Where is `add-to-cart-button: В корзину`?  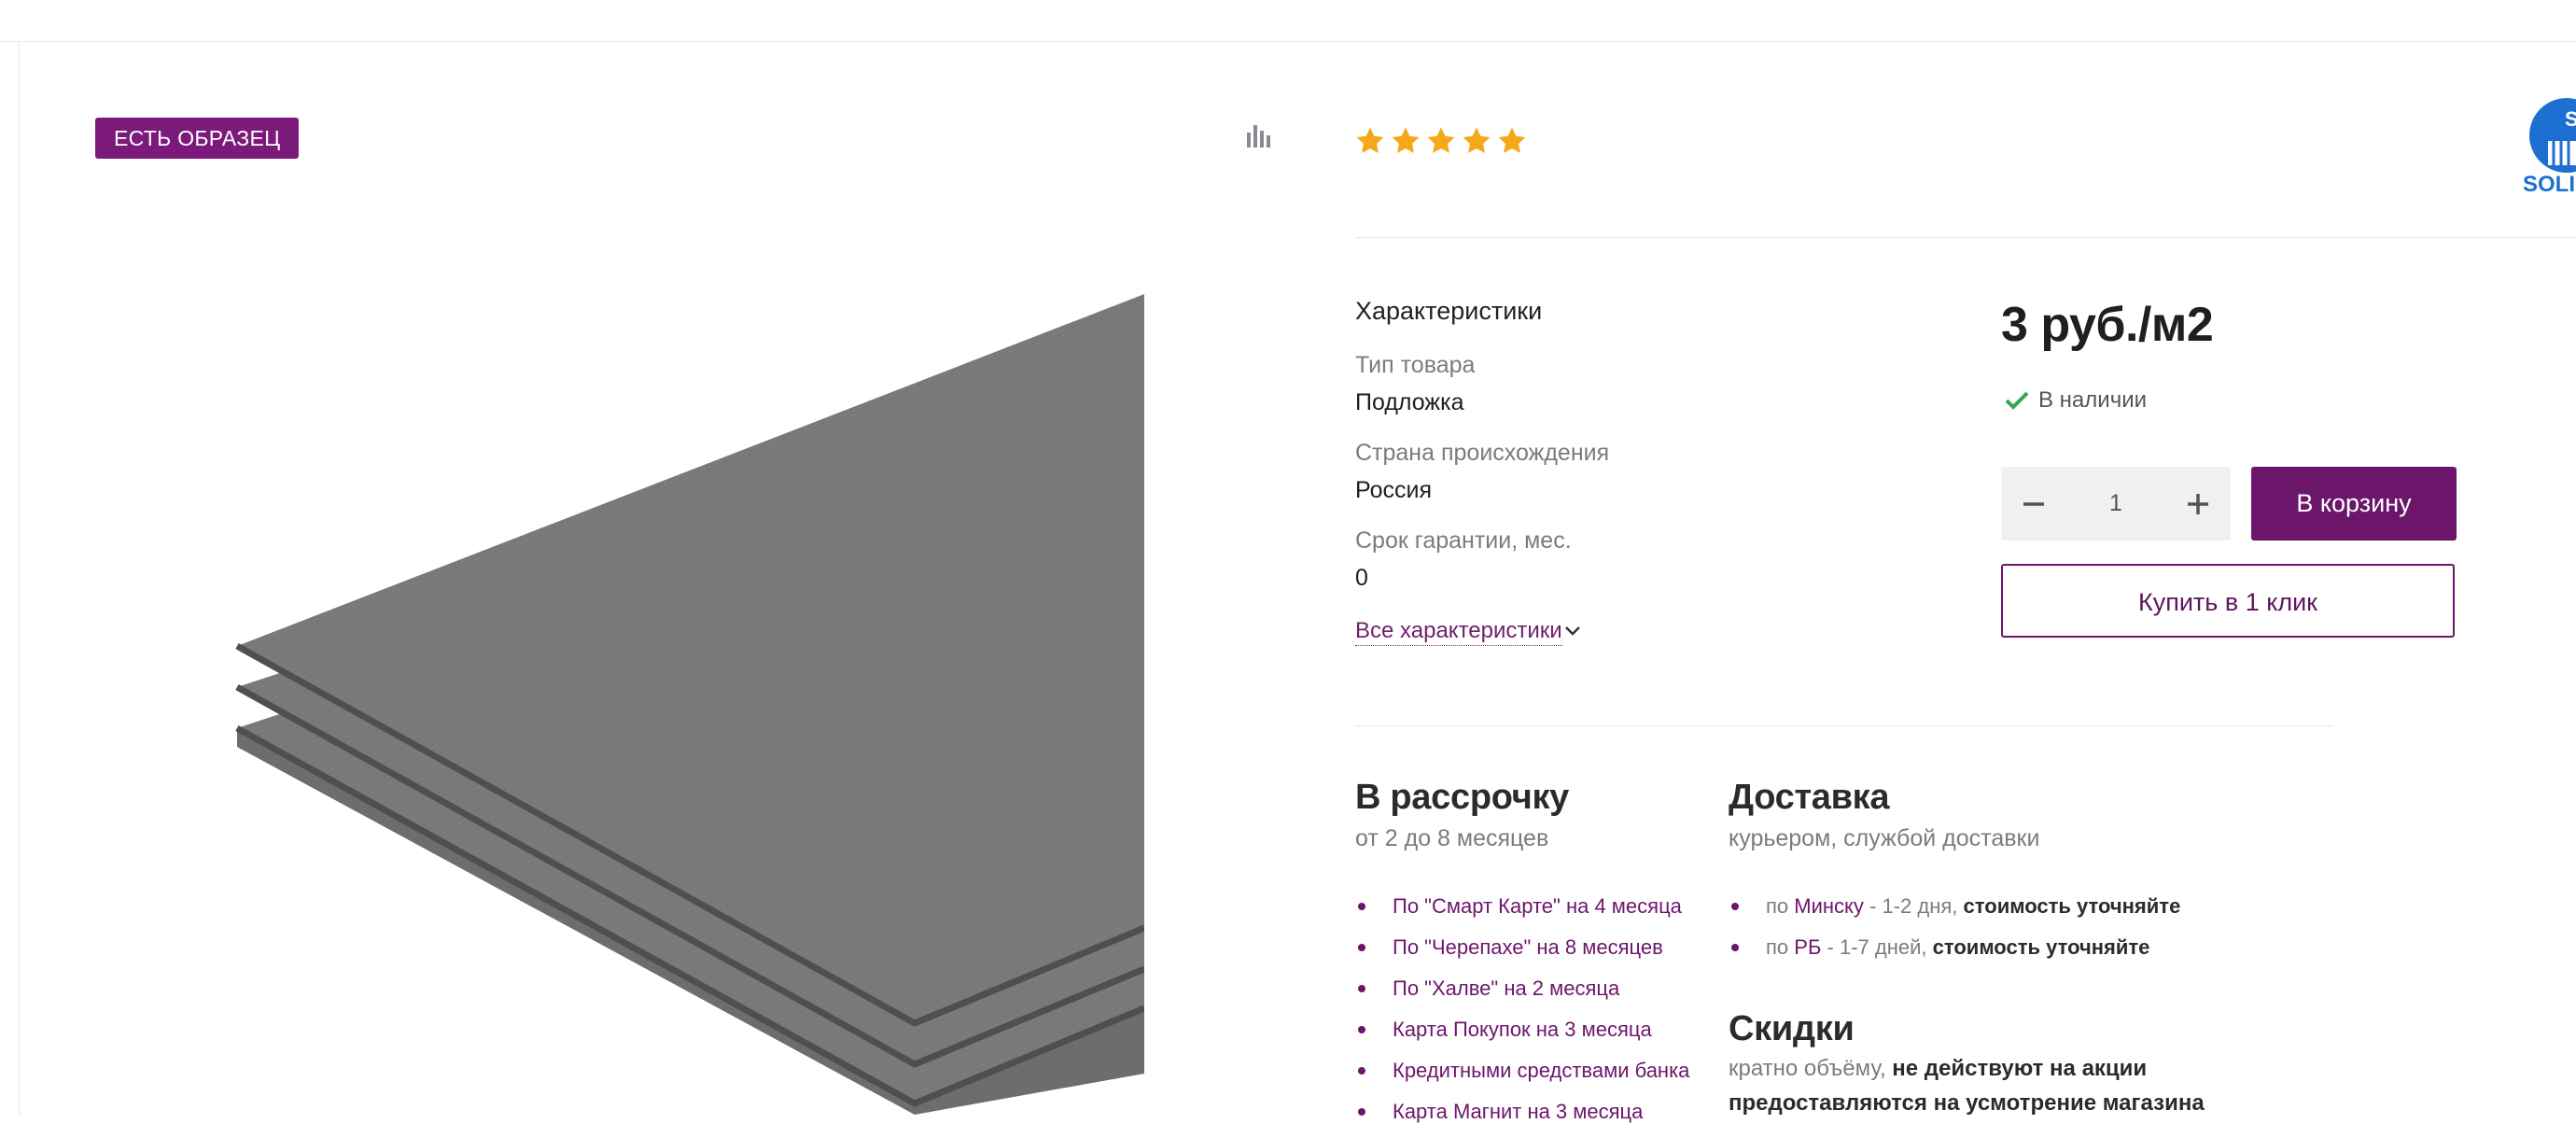 add-to-cart-button: В корзину is located at coordinates (2354, 504).